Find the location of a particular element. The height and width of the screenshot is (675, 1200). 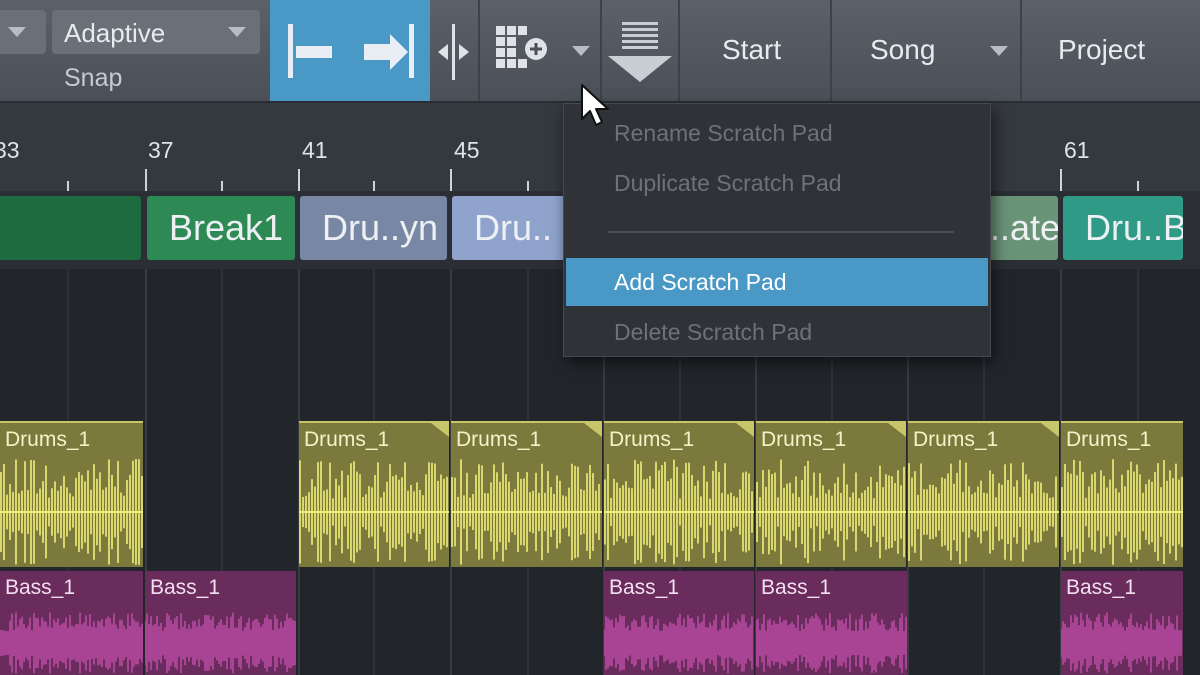

arranger-section: Dru..yn is located at coordinates (373, 228).